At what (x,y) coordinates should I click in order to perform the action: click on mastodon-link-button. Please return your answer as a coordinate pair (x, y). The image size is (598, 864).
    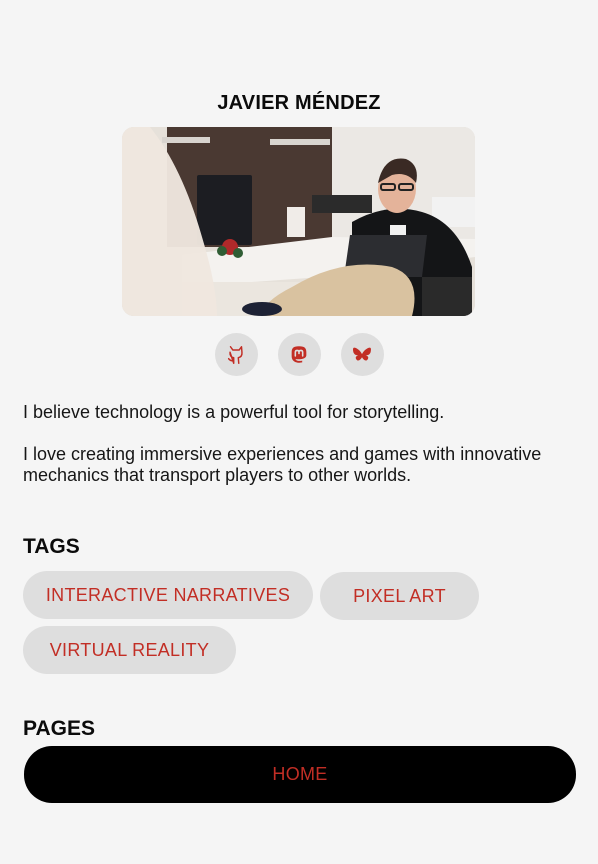
    Looking at the image, I should click on (299, 354).